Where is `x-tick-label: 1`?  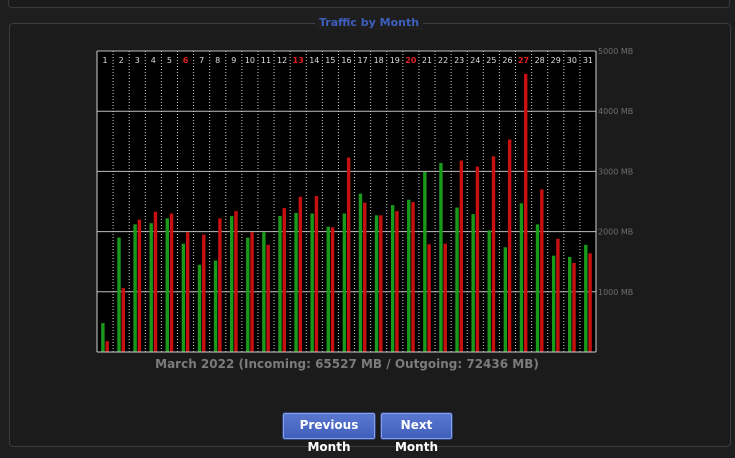
x-tick-label: 1 is located at coordinates (105, 60).